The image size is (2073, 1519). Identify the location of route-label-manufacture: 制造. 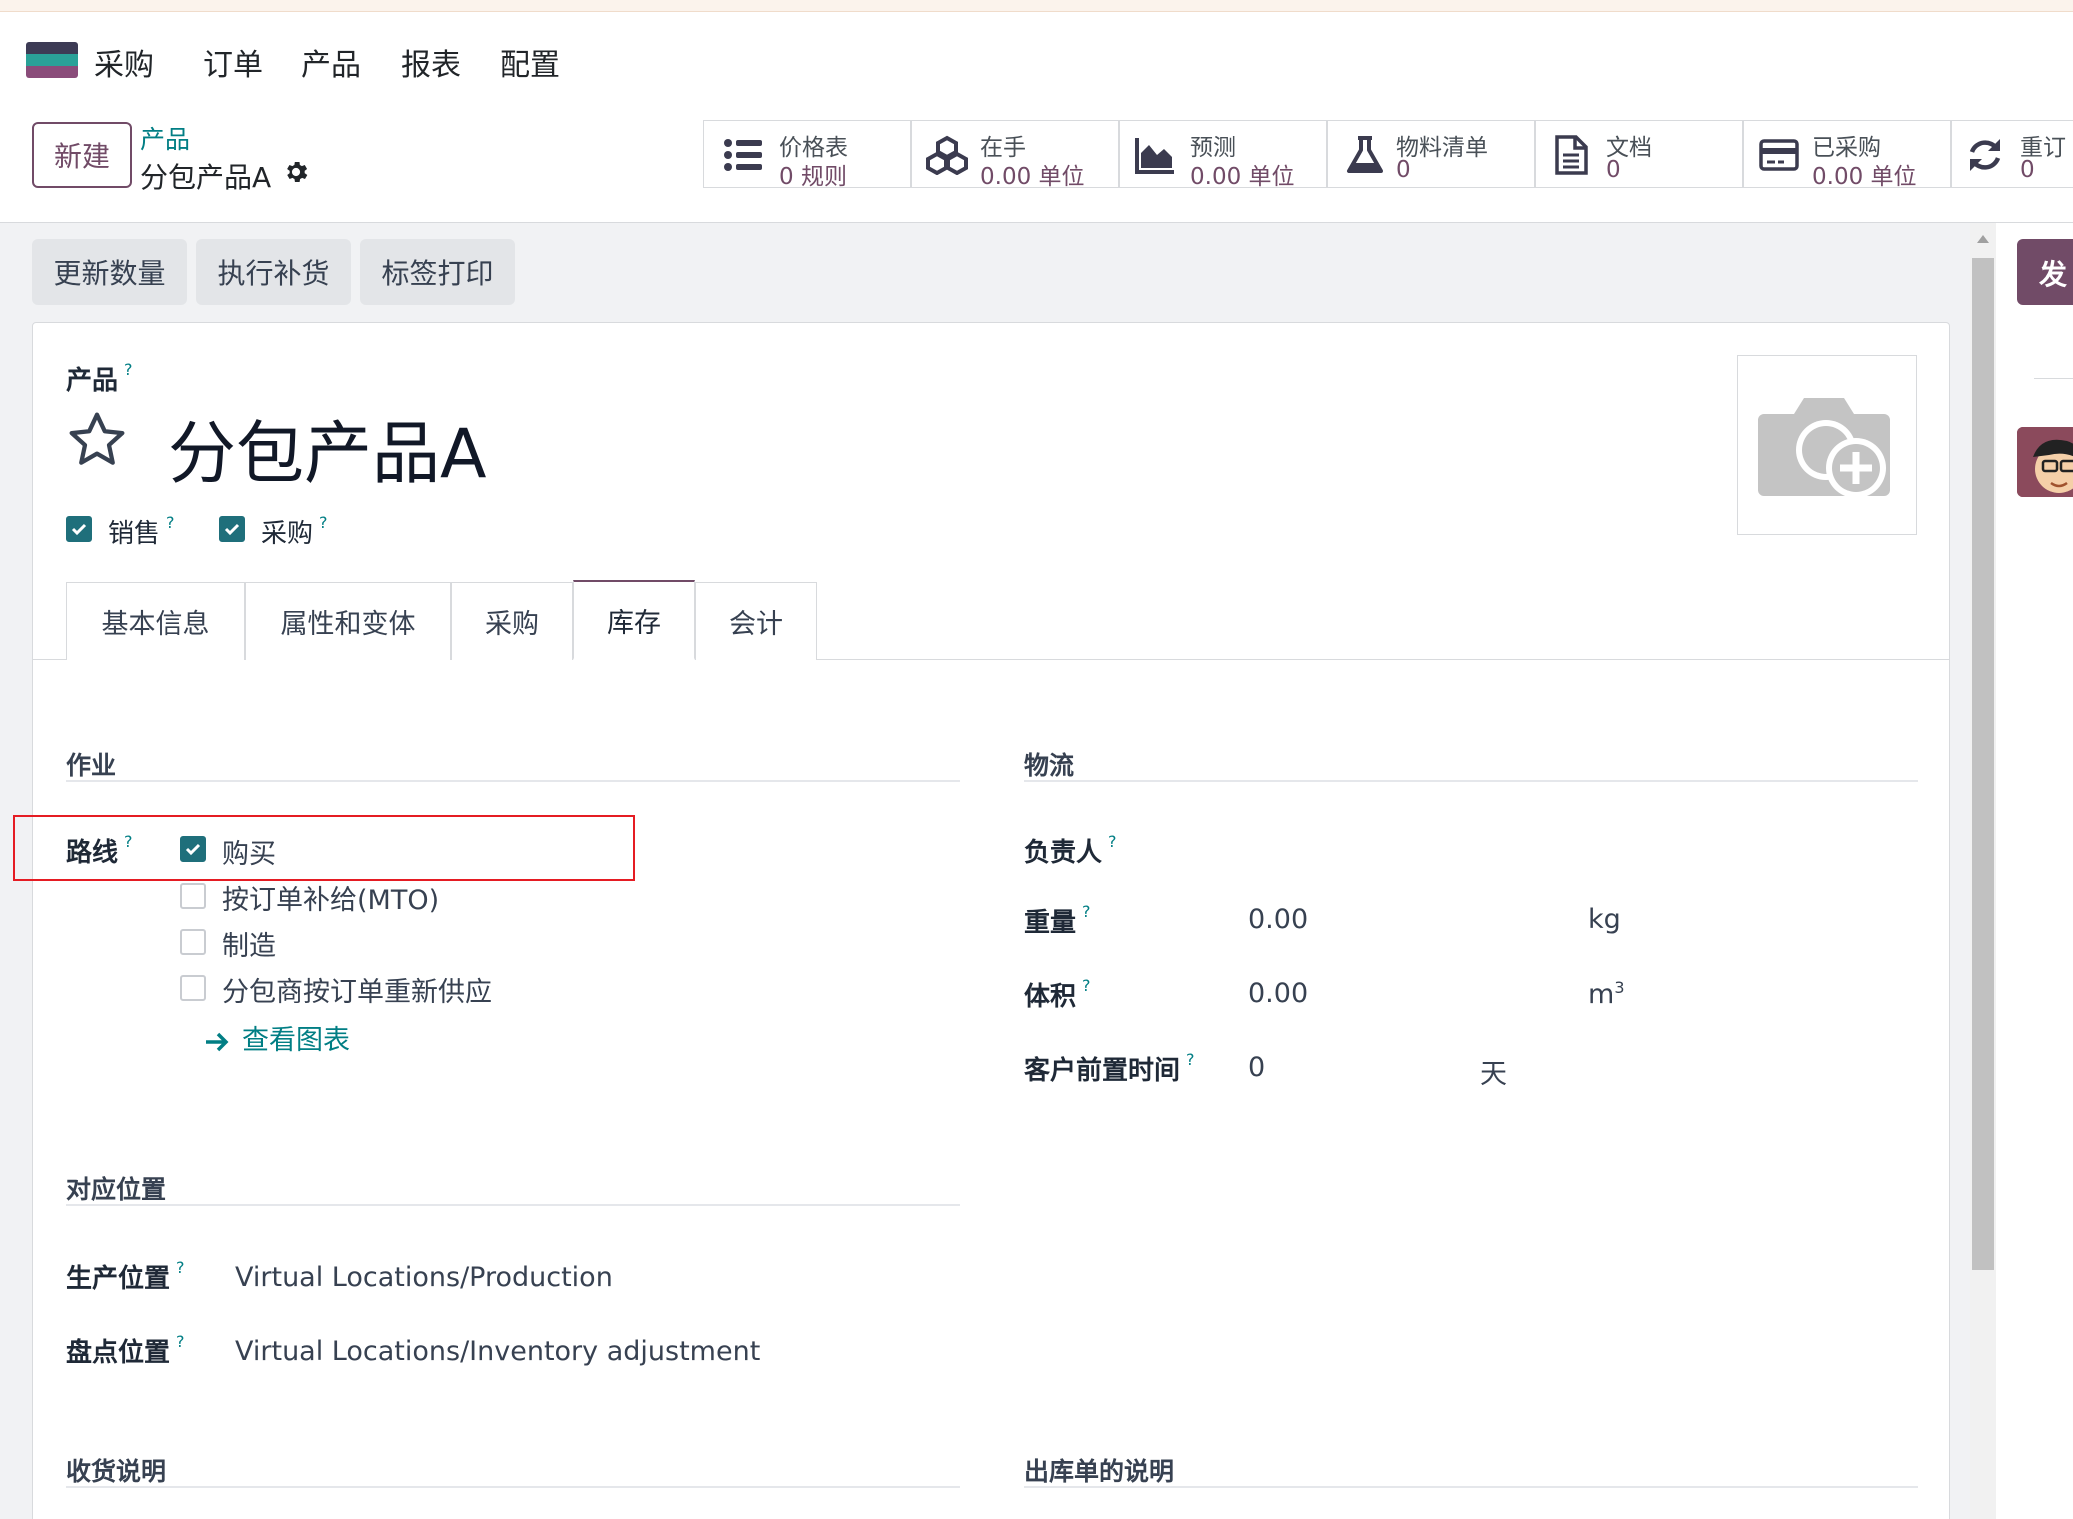
(249, 946).